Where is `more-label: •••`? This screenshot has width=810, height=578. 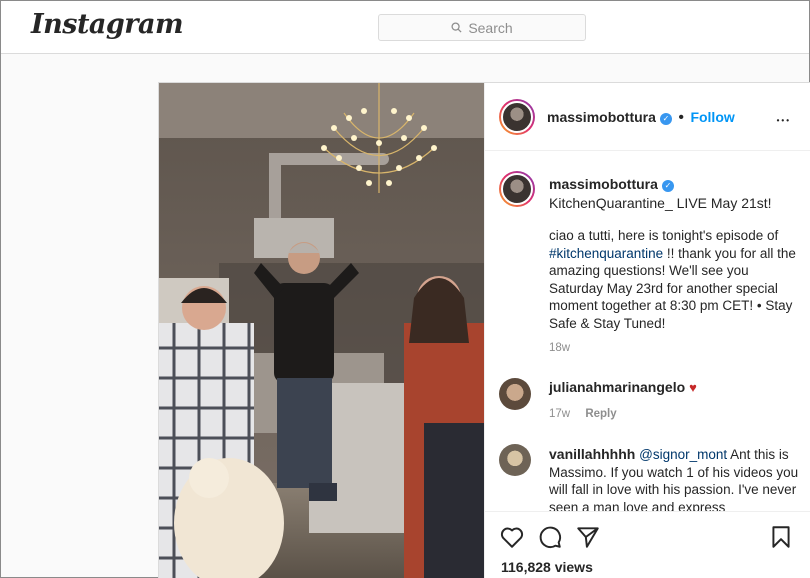
more-label: ••• is located at coordinates (783, 120).